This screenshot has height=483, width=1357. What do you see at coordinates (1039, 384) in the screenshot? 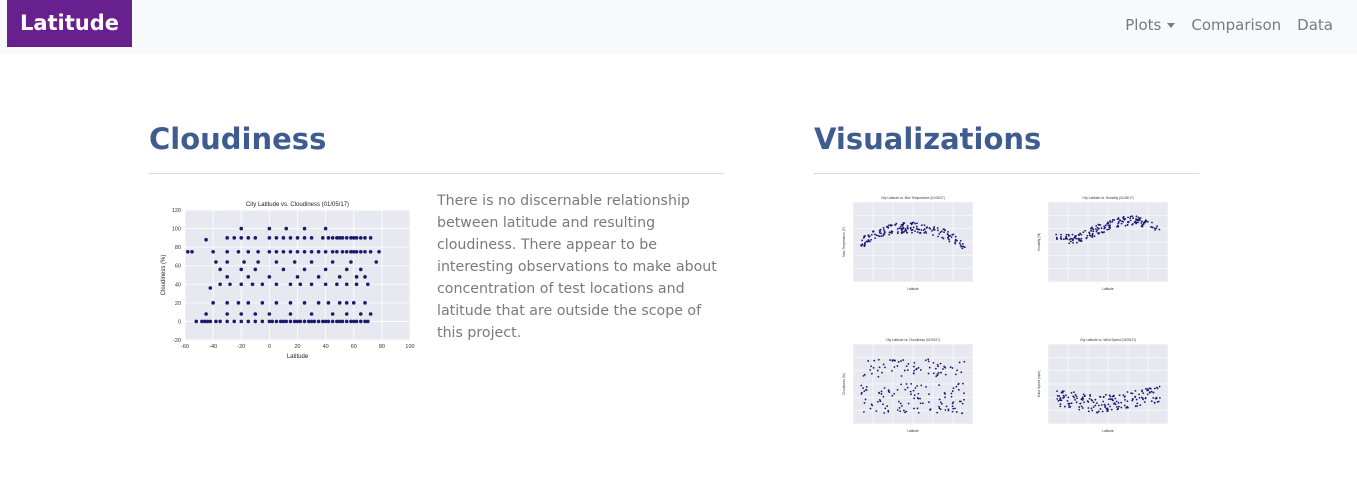
I see `thumbnail-y-label: Wind Speed (mph)` at bounding box center [1039, 384].